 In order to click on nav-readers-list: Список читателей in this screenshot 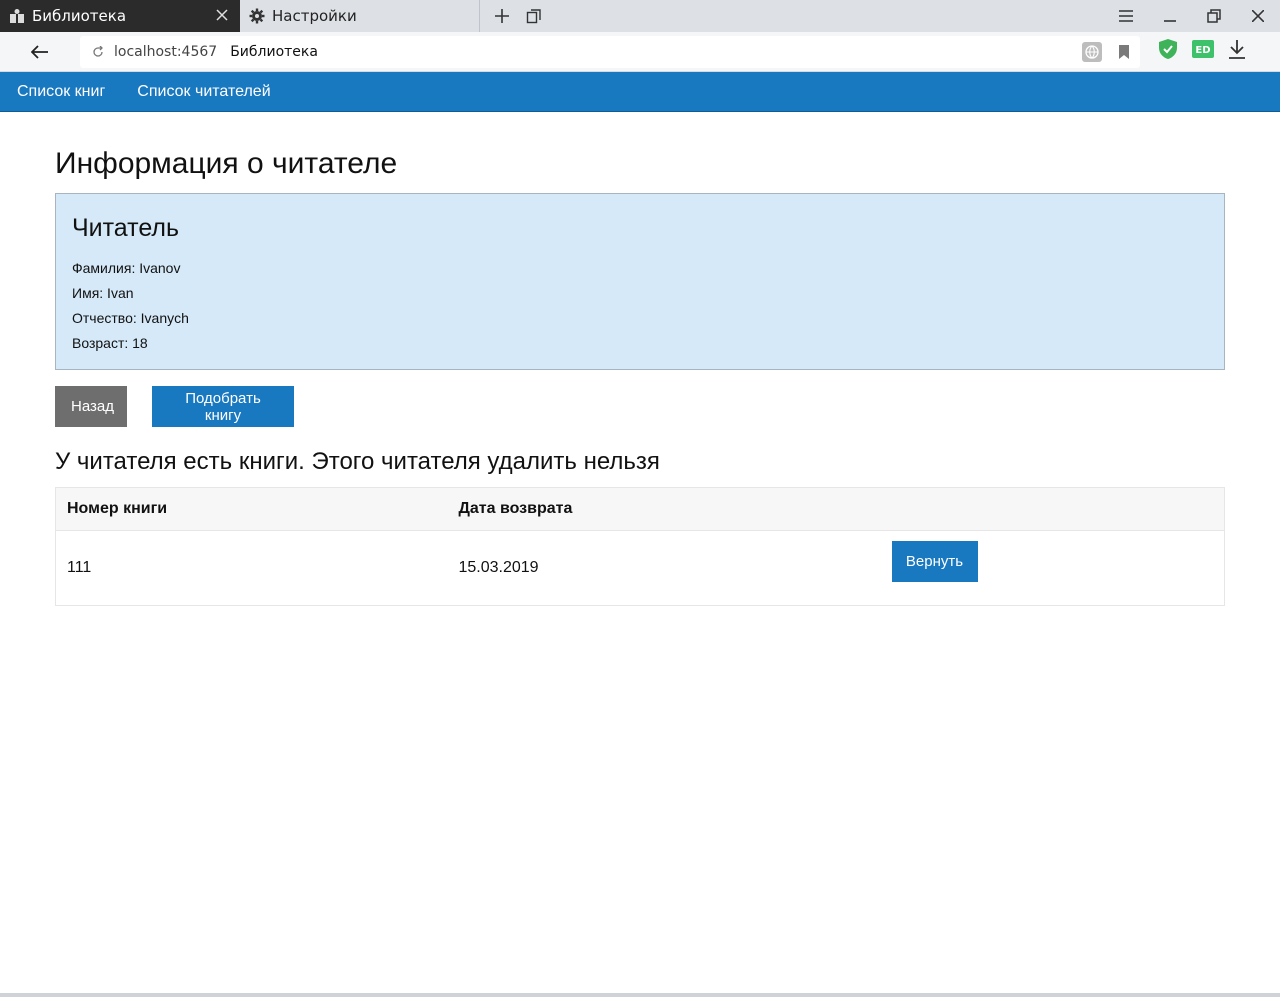, I will do `click(203, 92)`.